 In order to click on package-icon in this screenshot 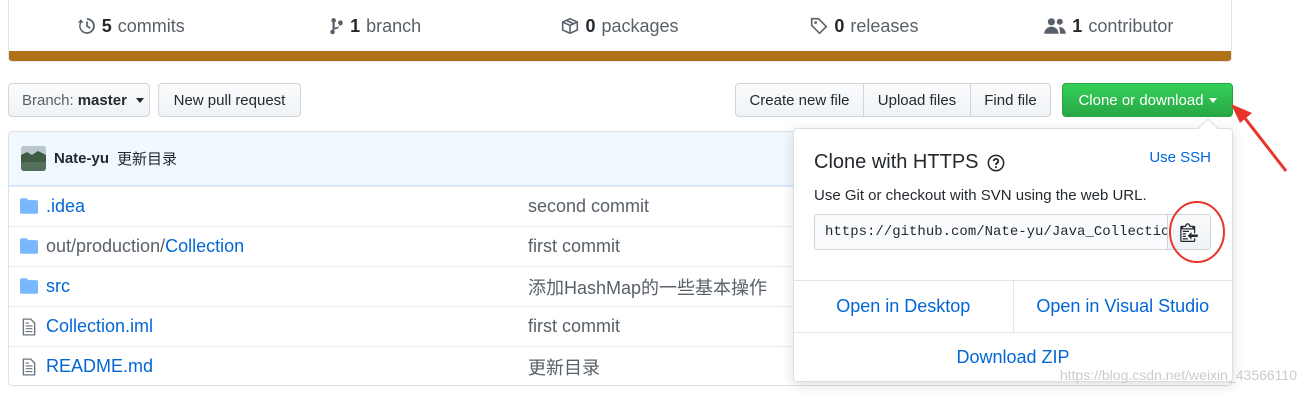, I will do `click(570, 26)`.